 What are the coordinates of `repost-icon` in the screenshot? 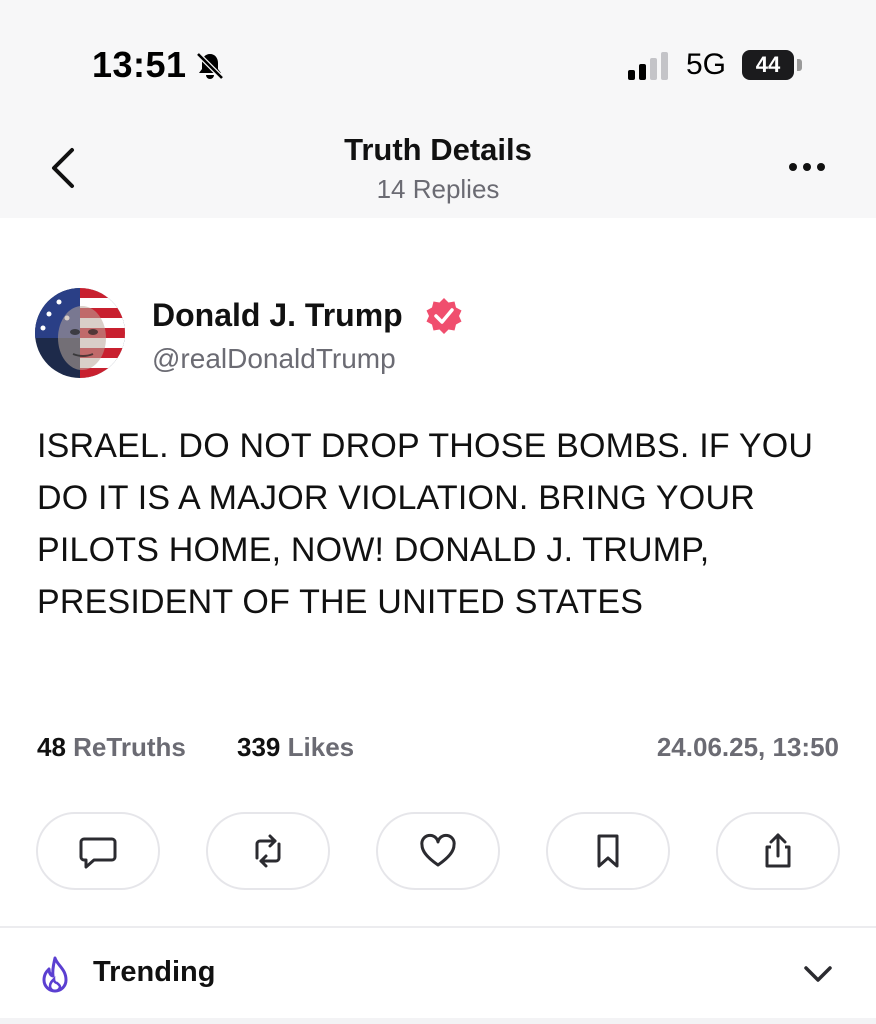 It's located at (268, 851).